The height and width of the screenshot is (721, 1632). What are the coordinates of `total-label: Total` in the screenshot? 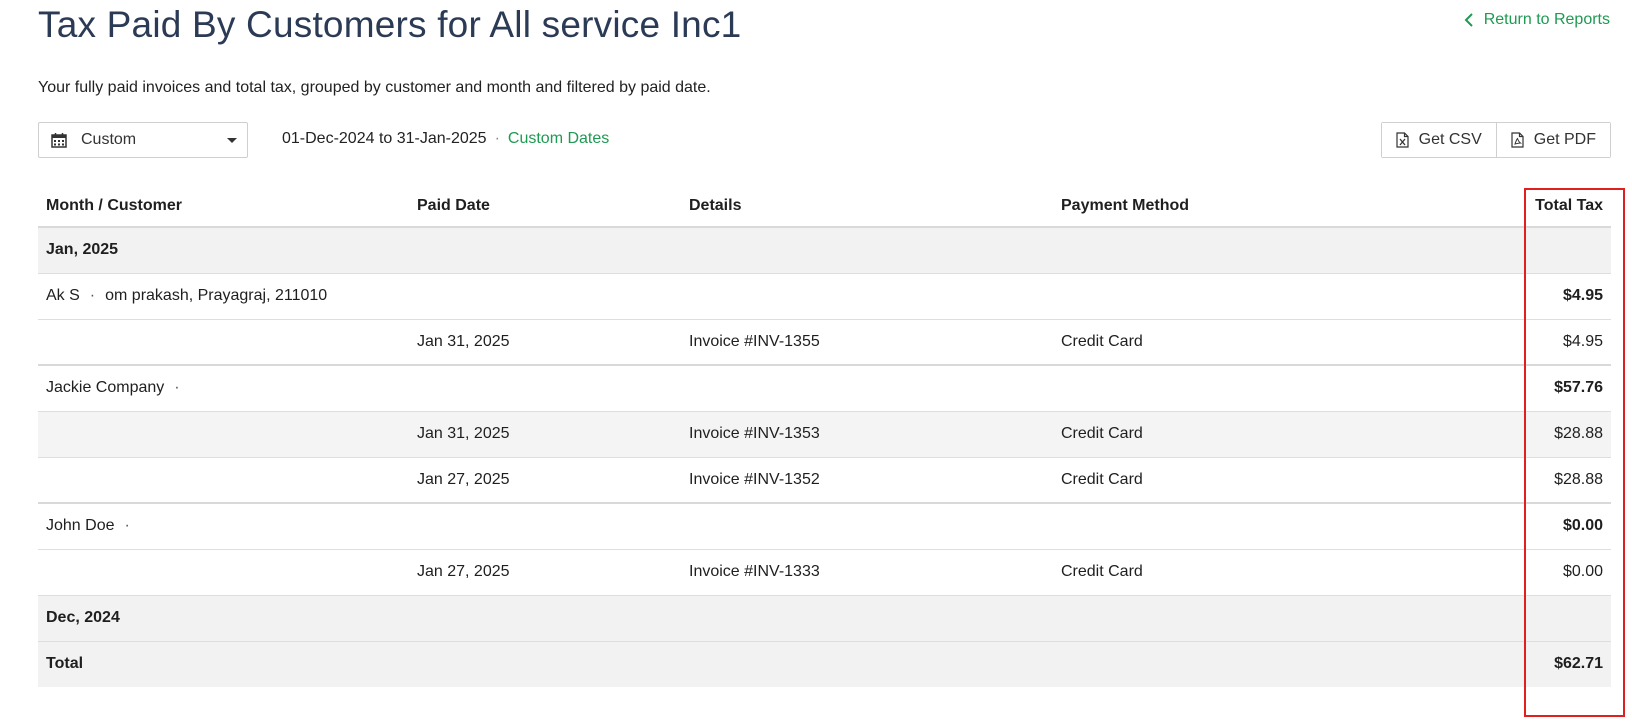 It's located at (223, 664).